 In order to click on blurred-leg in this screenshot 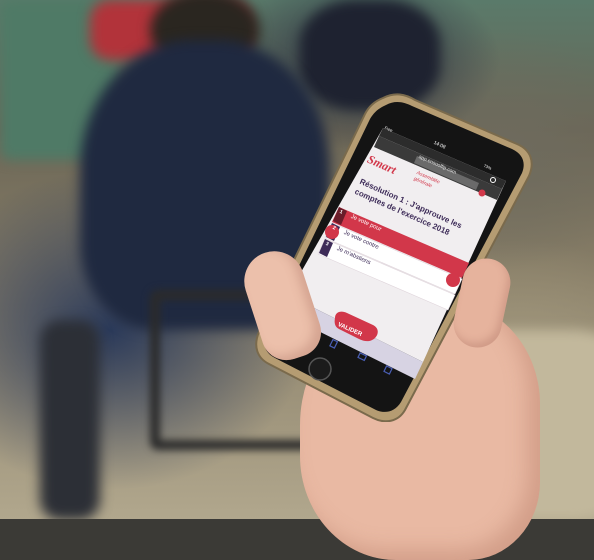, I will do `click(70, 419)`.